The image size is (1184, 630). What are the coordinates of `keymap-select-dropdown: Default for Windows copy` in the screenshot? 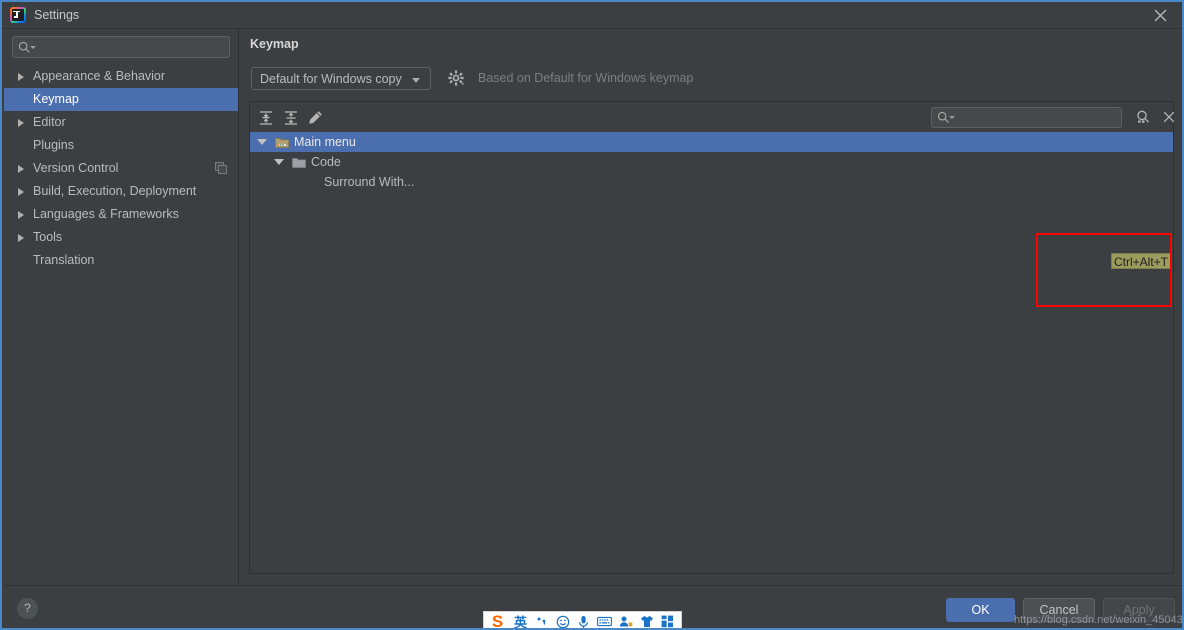 It's located at (341, 78).